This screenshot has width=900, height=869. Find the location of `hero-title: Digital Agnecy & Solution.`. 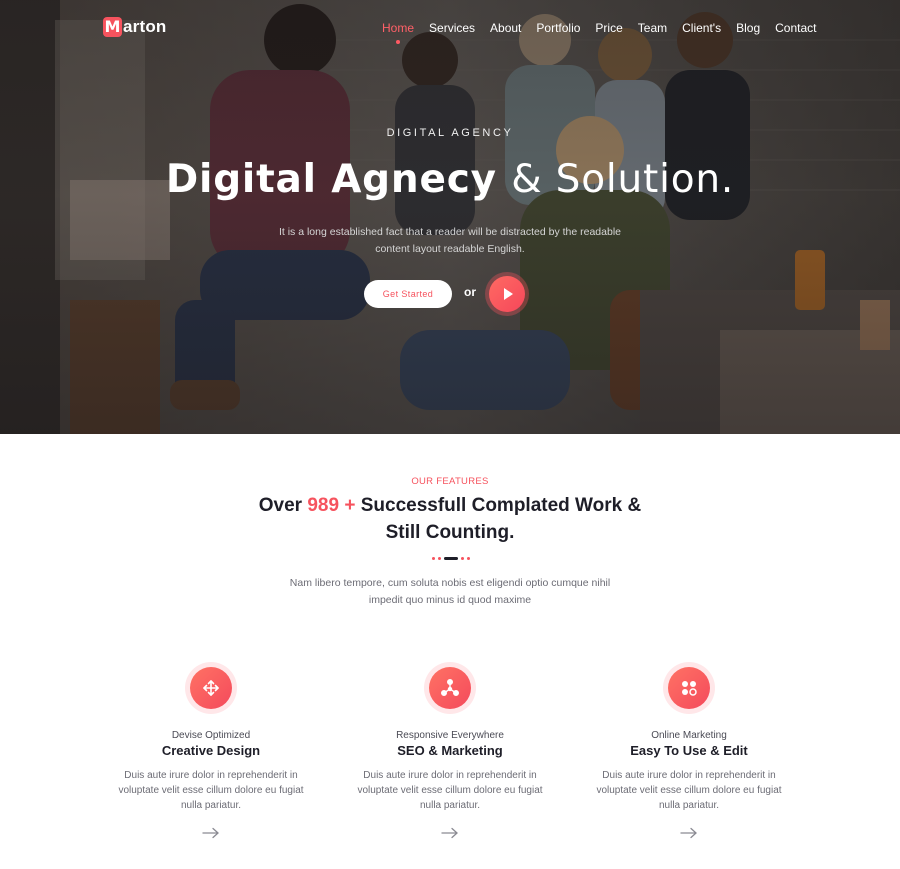

hero-title: Digital Agnecy & Solution. is located at coordinates (450, 179).